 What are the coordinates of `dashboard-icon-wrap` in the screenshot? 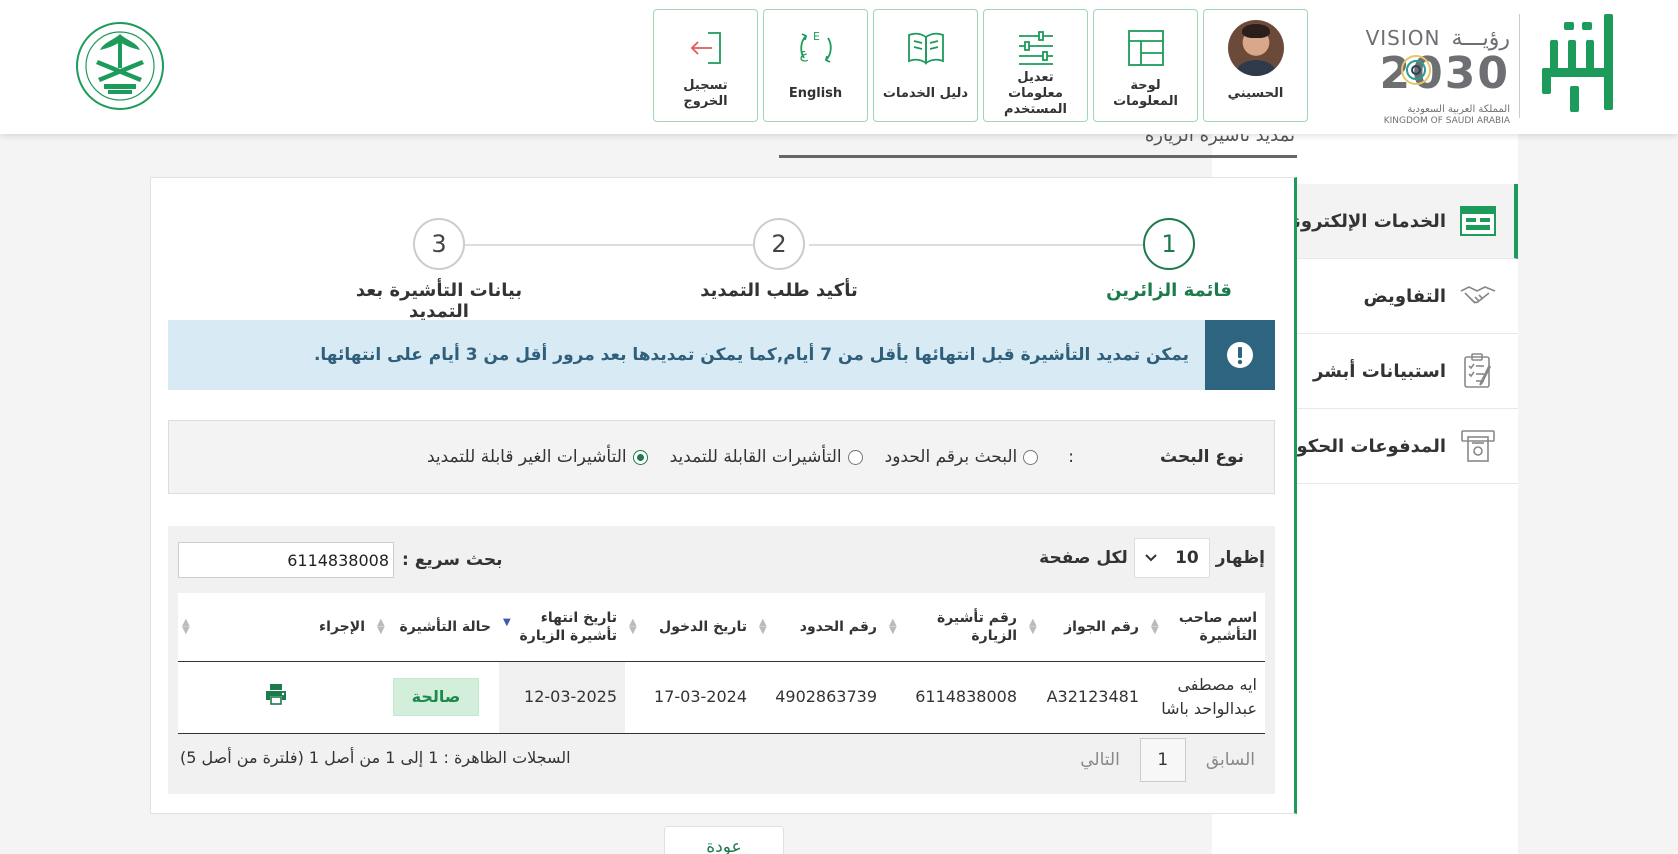 It's located at (1146, 48).